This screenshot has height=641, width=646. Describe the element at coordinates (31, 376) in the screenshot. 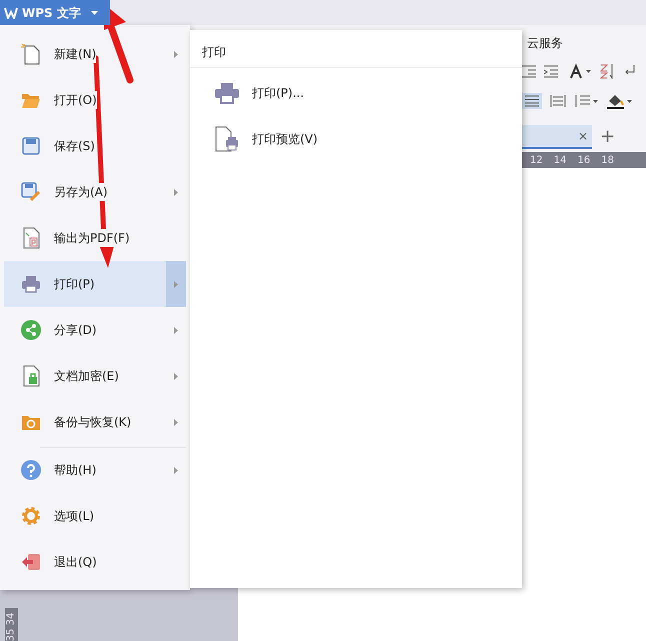

I see `locked-document-icon` at that location.